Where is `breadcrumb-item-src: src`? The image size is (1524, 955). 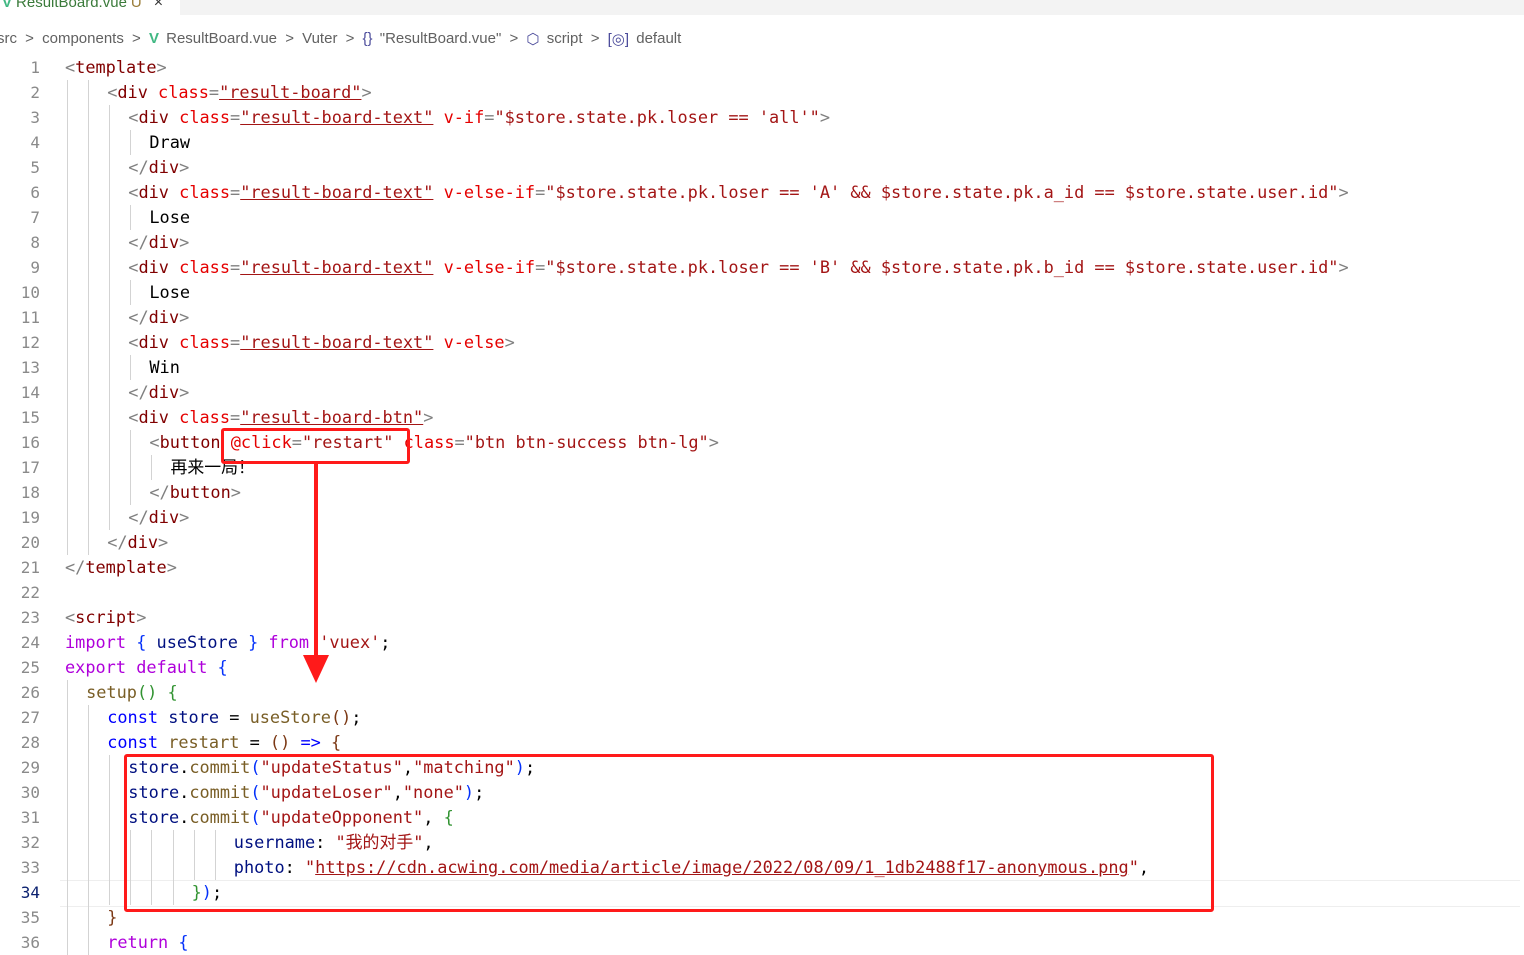
breadcrumb-item-src: src is located at coordinates (8, 38).